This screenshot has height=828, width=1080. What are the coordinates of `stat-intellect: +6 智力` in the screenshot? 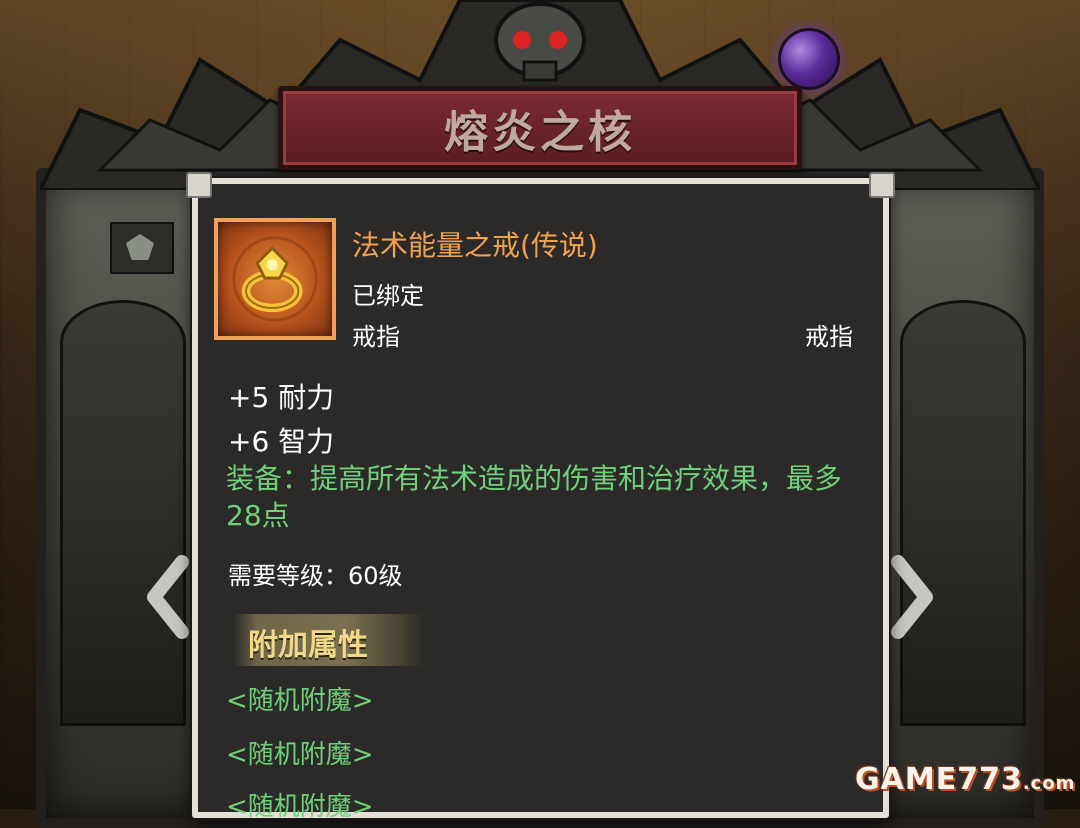 It's located at (281, 441).